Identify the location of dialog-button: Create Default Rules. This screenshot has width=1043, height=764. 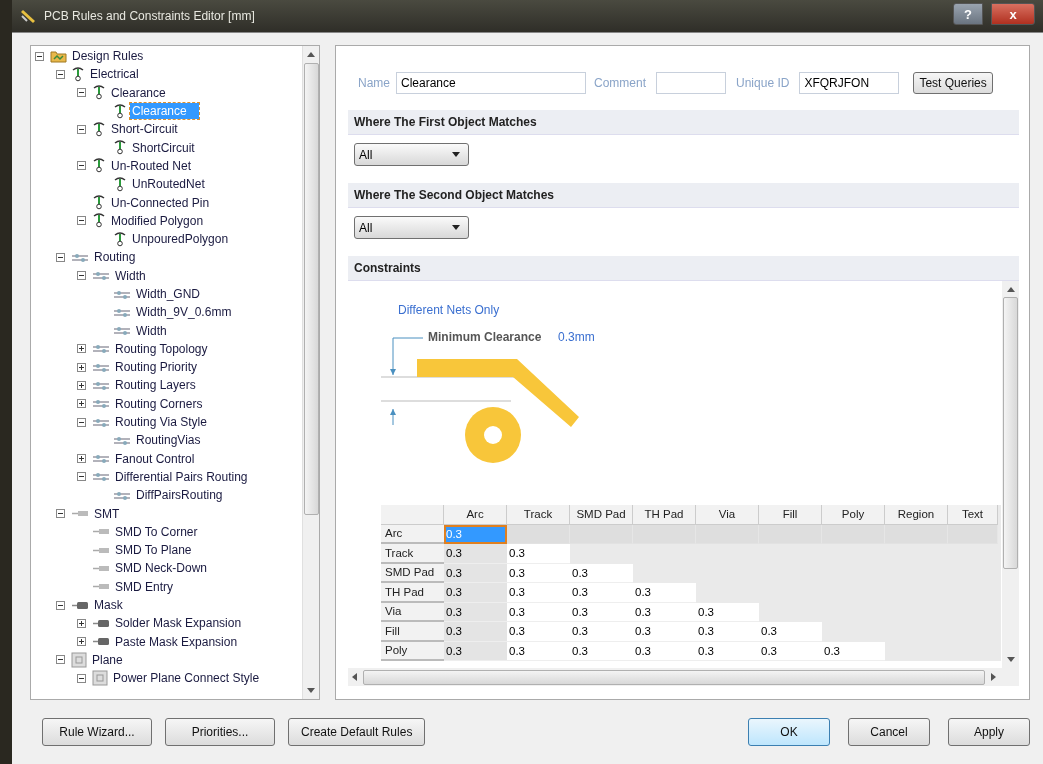
(357, 732).